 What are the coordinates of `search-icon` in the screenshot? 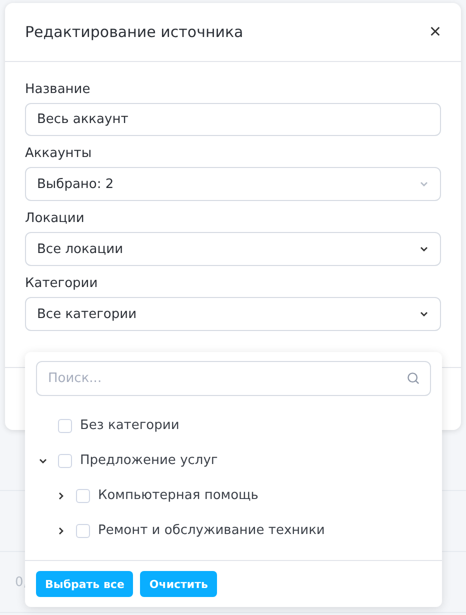 It's located at (413, 378).